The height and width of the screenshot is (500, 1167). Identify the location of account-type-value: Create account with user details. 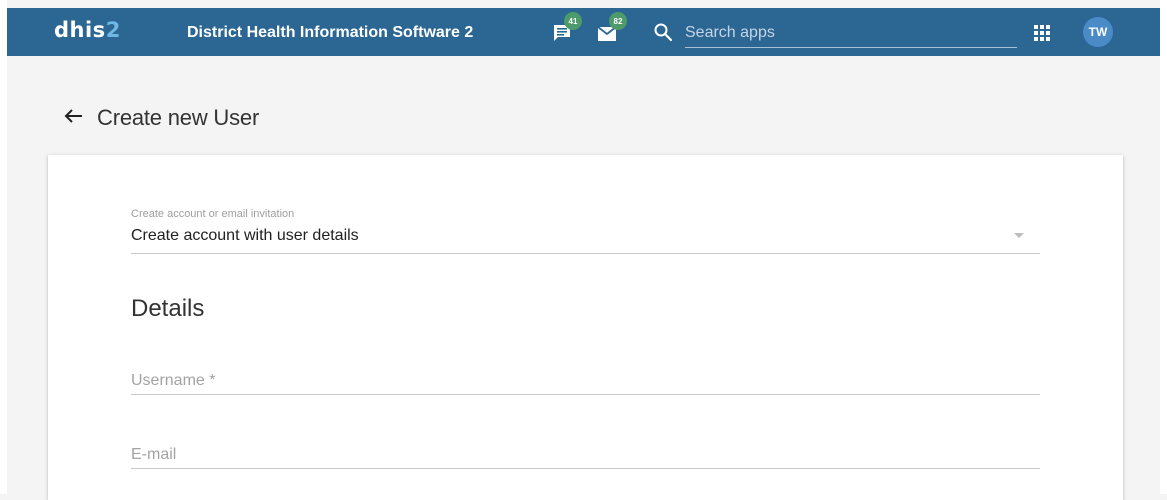
(245, 235).